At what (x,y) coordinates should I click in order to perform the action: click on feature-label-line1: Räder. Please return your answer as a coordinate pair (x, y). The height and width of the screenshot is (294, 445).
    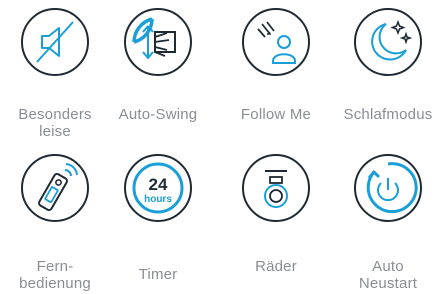
    Looking at the image, I should click on (276, 266).